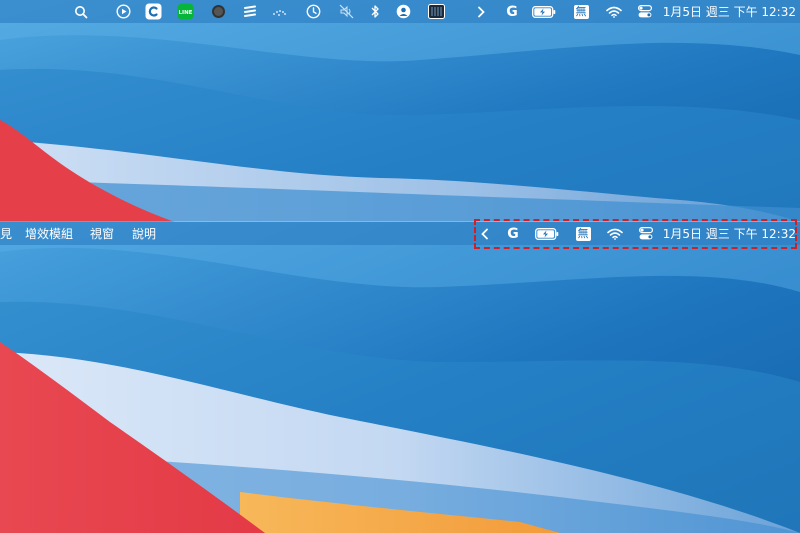 This screenshot has height=533, width=800. What do you see at coordinates (544, 11) in the screenshot?
I see `battery-charging-icon` at bounding box center [544, 11].